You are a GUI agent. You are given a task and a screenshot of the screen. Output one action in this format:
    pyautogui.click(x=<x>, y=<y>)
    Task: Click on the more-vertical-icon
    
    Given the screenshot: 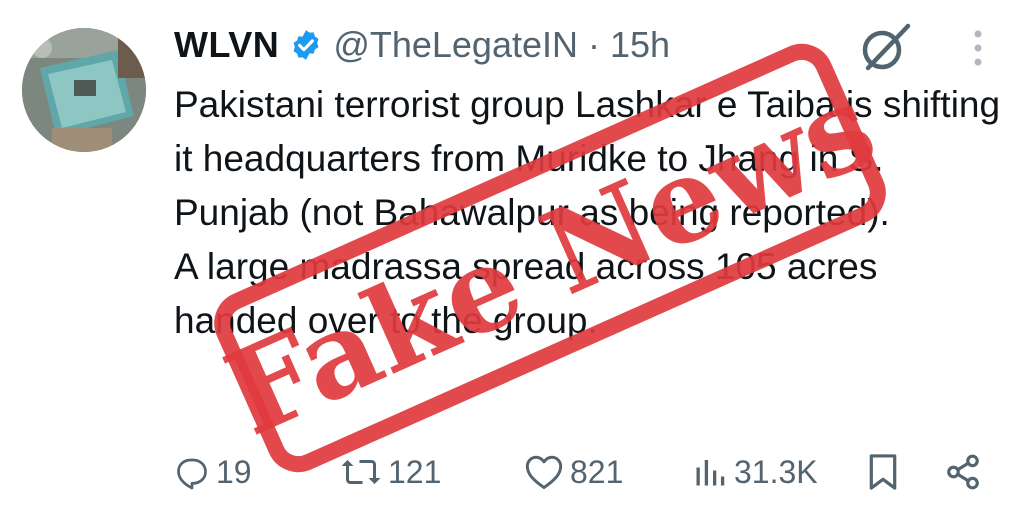 What is the action you would take?
    pyautogui.click(x=978, y=48)
    